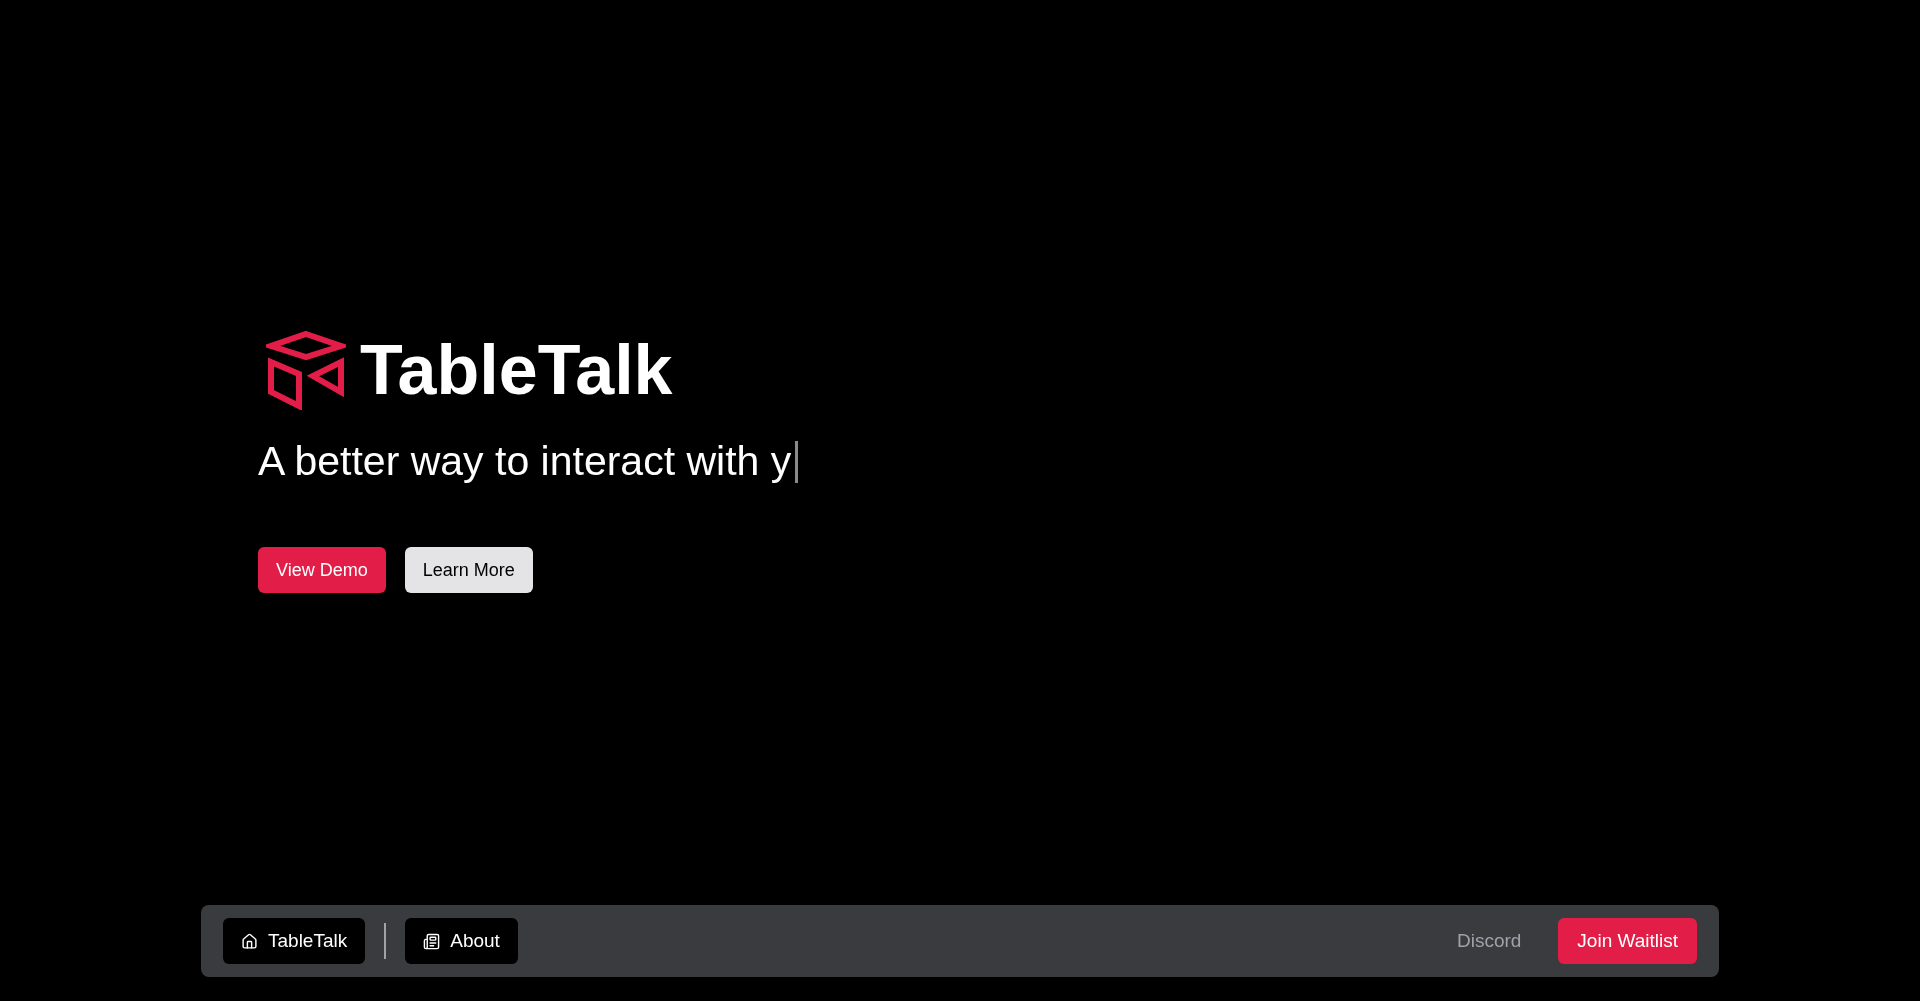 This screenshot has width=1920, height=1001. What do you see at coordinates (468, 570) in the screenshot?
I see `learn-more-button: Learn More` at bounding box center [468, 570].